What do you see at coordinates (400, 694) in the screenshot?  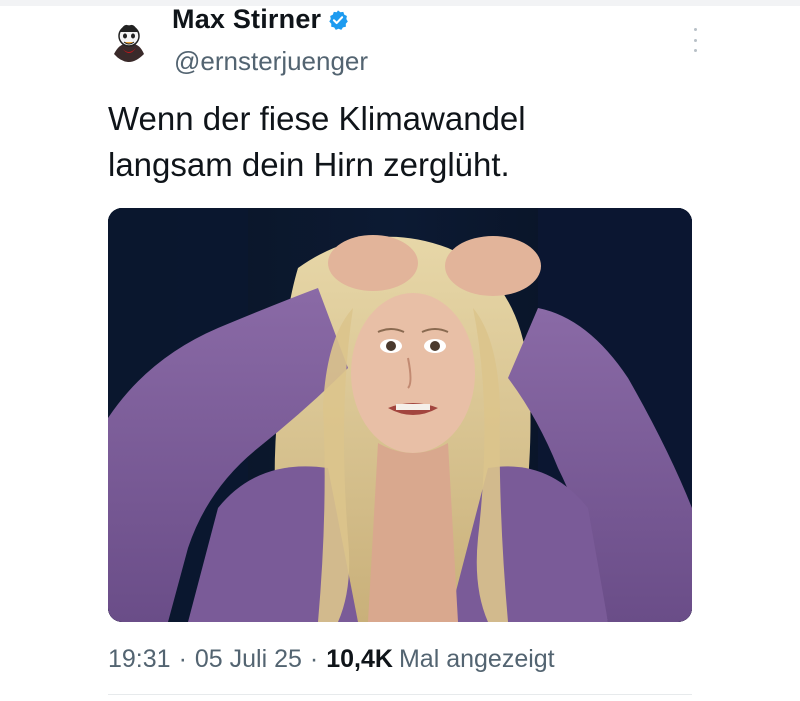 I see `bottom-divider` at bounding box center [400, 694].